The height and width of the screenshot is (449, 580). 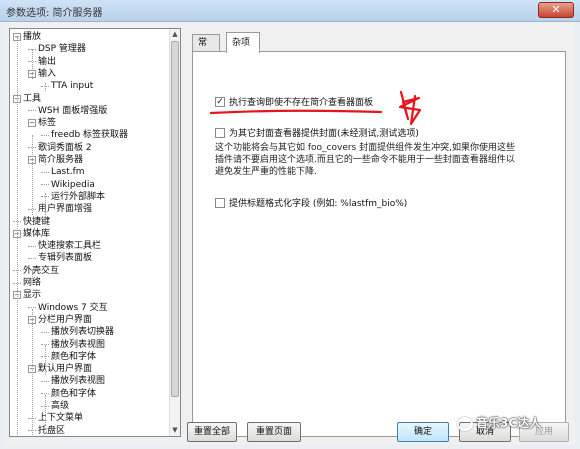 I want to click on watermark: 音乐3C达人, so click(x=499, y=422).